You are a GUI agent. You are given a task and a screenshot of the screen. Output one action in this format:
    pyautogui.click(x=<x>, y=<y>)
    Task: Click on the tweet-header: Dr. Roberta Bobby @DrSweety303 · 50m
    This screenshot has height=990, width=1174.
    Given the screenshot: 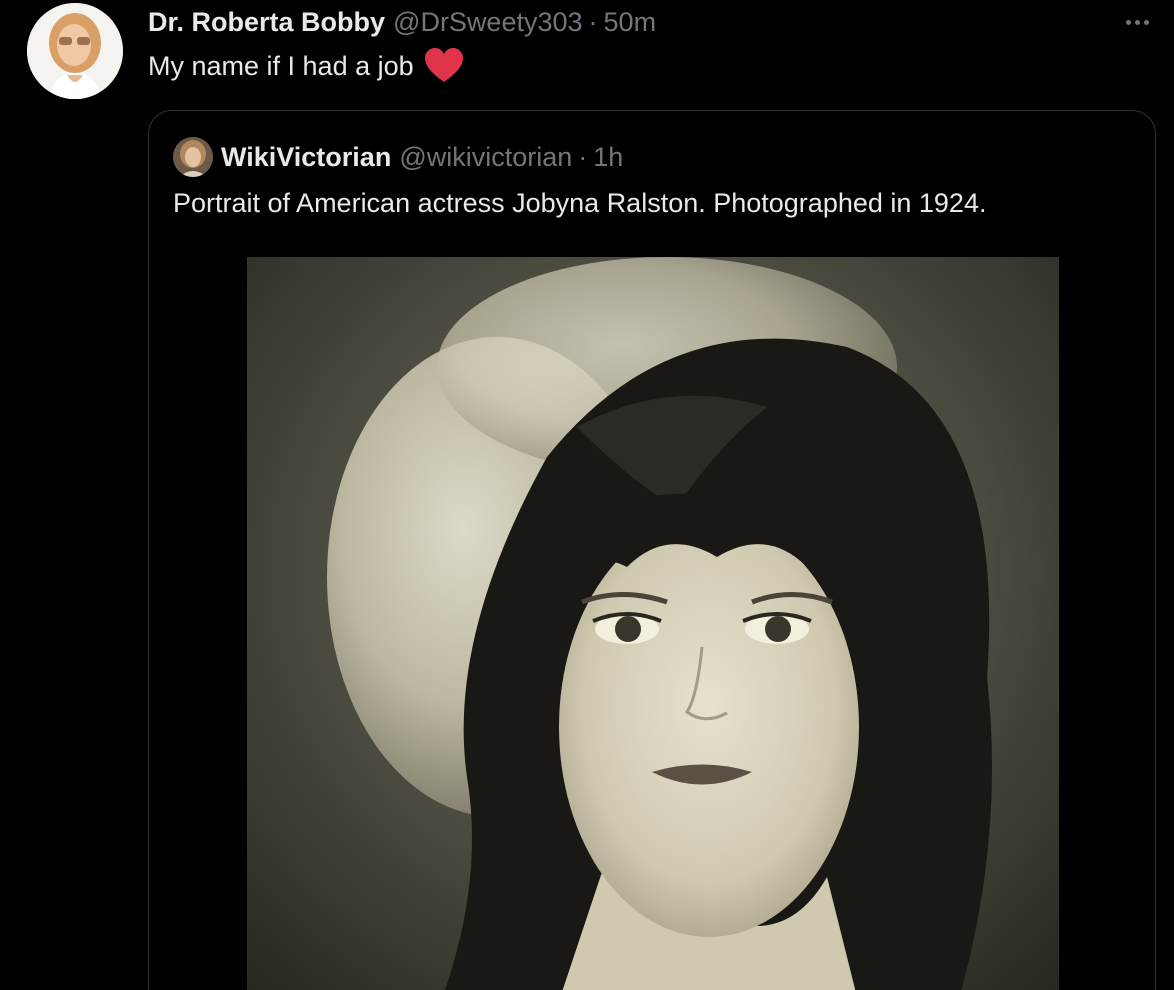 What is the action you would take?
    pyautogui.click(x=402, y=22)
    